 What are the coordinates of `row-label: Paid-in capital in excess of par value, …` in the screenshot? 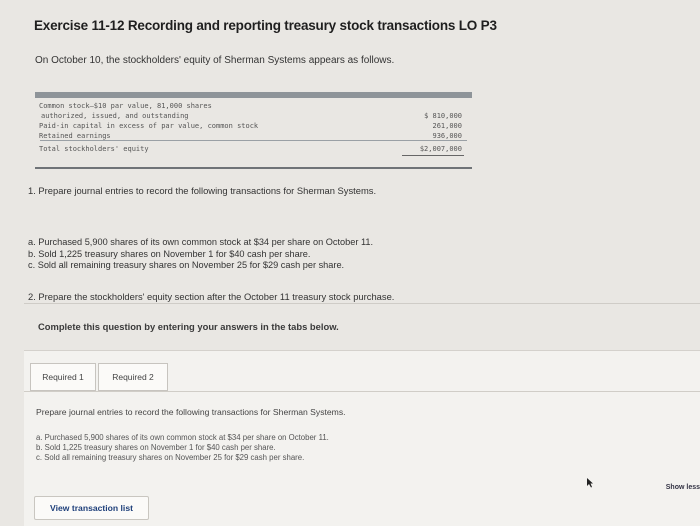 It's located at (149, 126).